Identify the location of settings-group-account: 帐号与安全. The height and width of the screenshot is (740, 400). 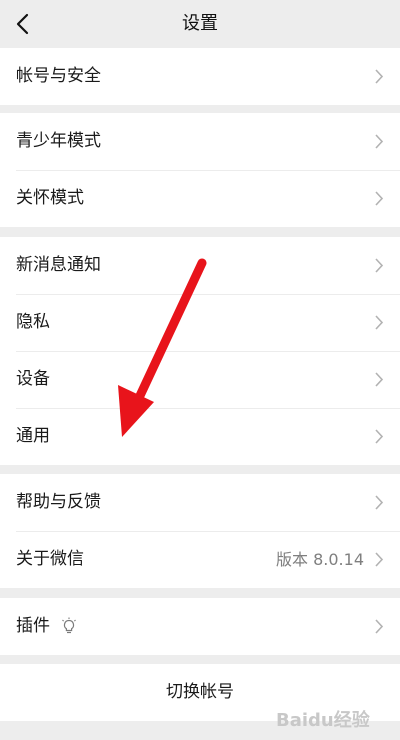
(200, 76).